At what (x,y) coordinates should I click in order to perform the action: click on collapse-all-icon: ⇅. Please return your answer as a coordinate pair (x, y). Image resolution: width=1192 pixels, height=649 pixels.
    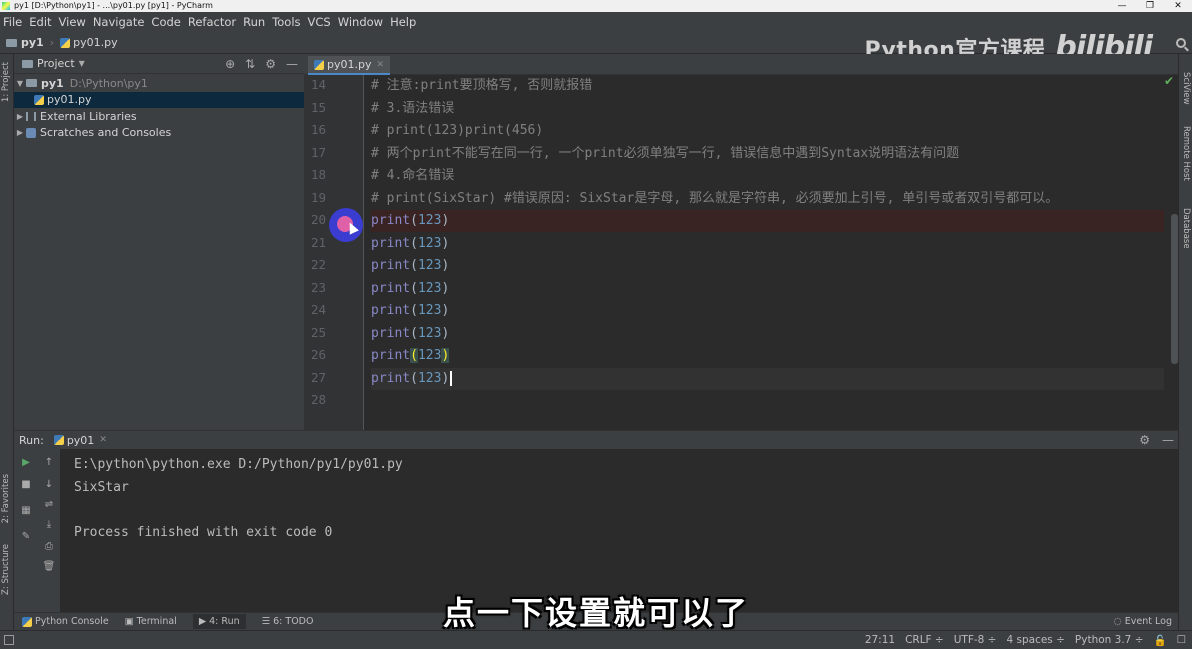
    Looking at the image, I should click on (250, 64).